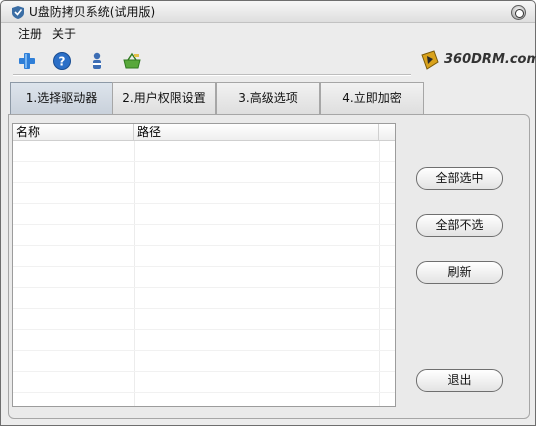 The width and height of the screenshot is (536, 426). I want to click on exit-button: 退出, so click(459, 380).